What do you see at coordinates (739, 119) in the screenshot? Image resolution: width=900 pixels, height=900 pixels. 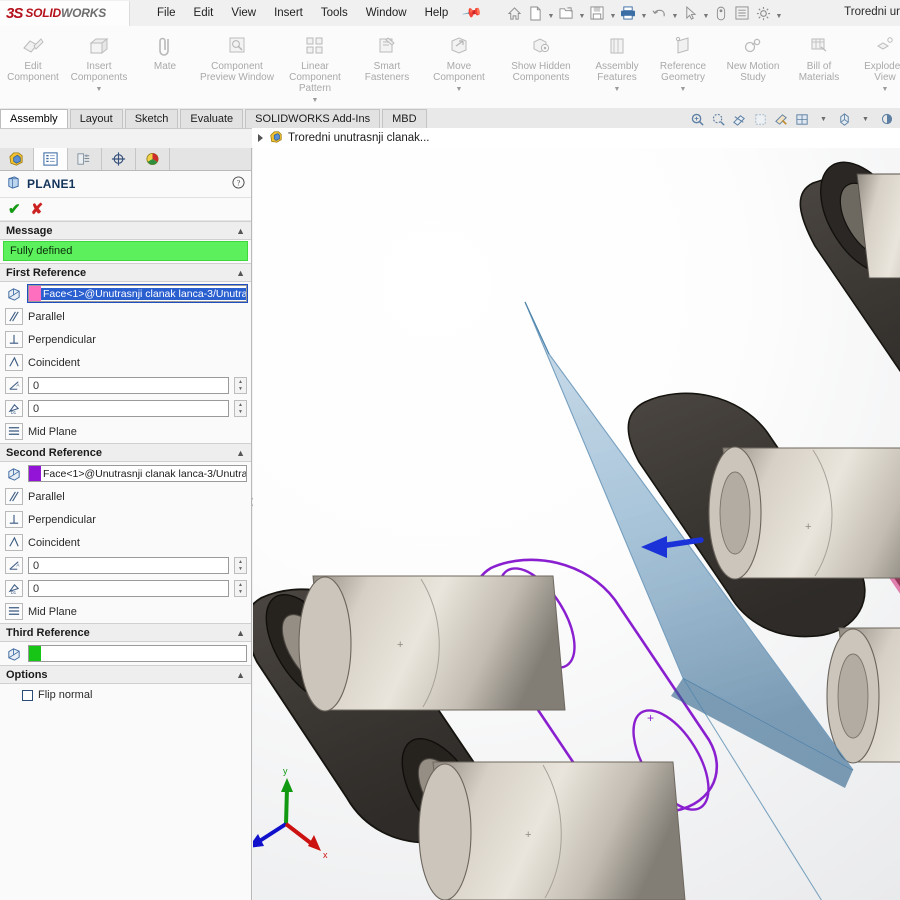 I see `section-view-icon` at bounding box center [739, 119].